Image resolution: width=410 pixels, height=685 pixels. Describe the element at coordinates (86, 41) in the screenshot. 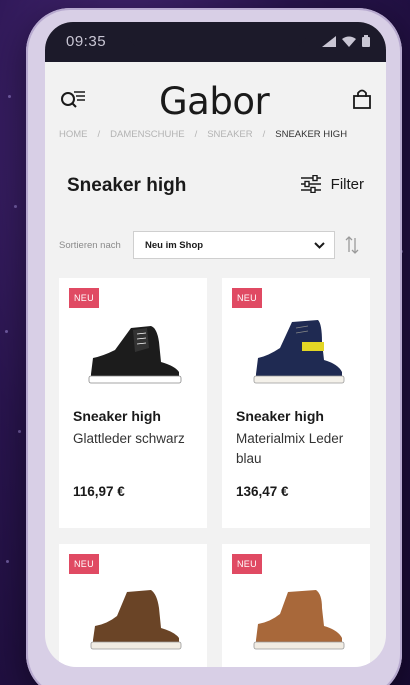

I see `status-time: 09:35` at that location.